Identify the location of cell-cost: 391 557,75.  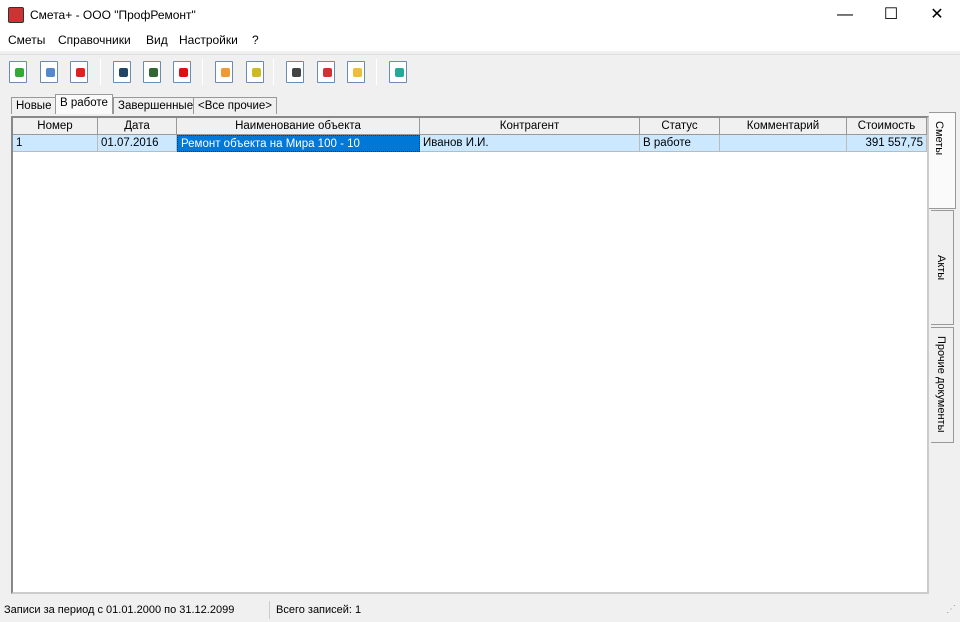
(887, 143).